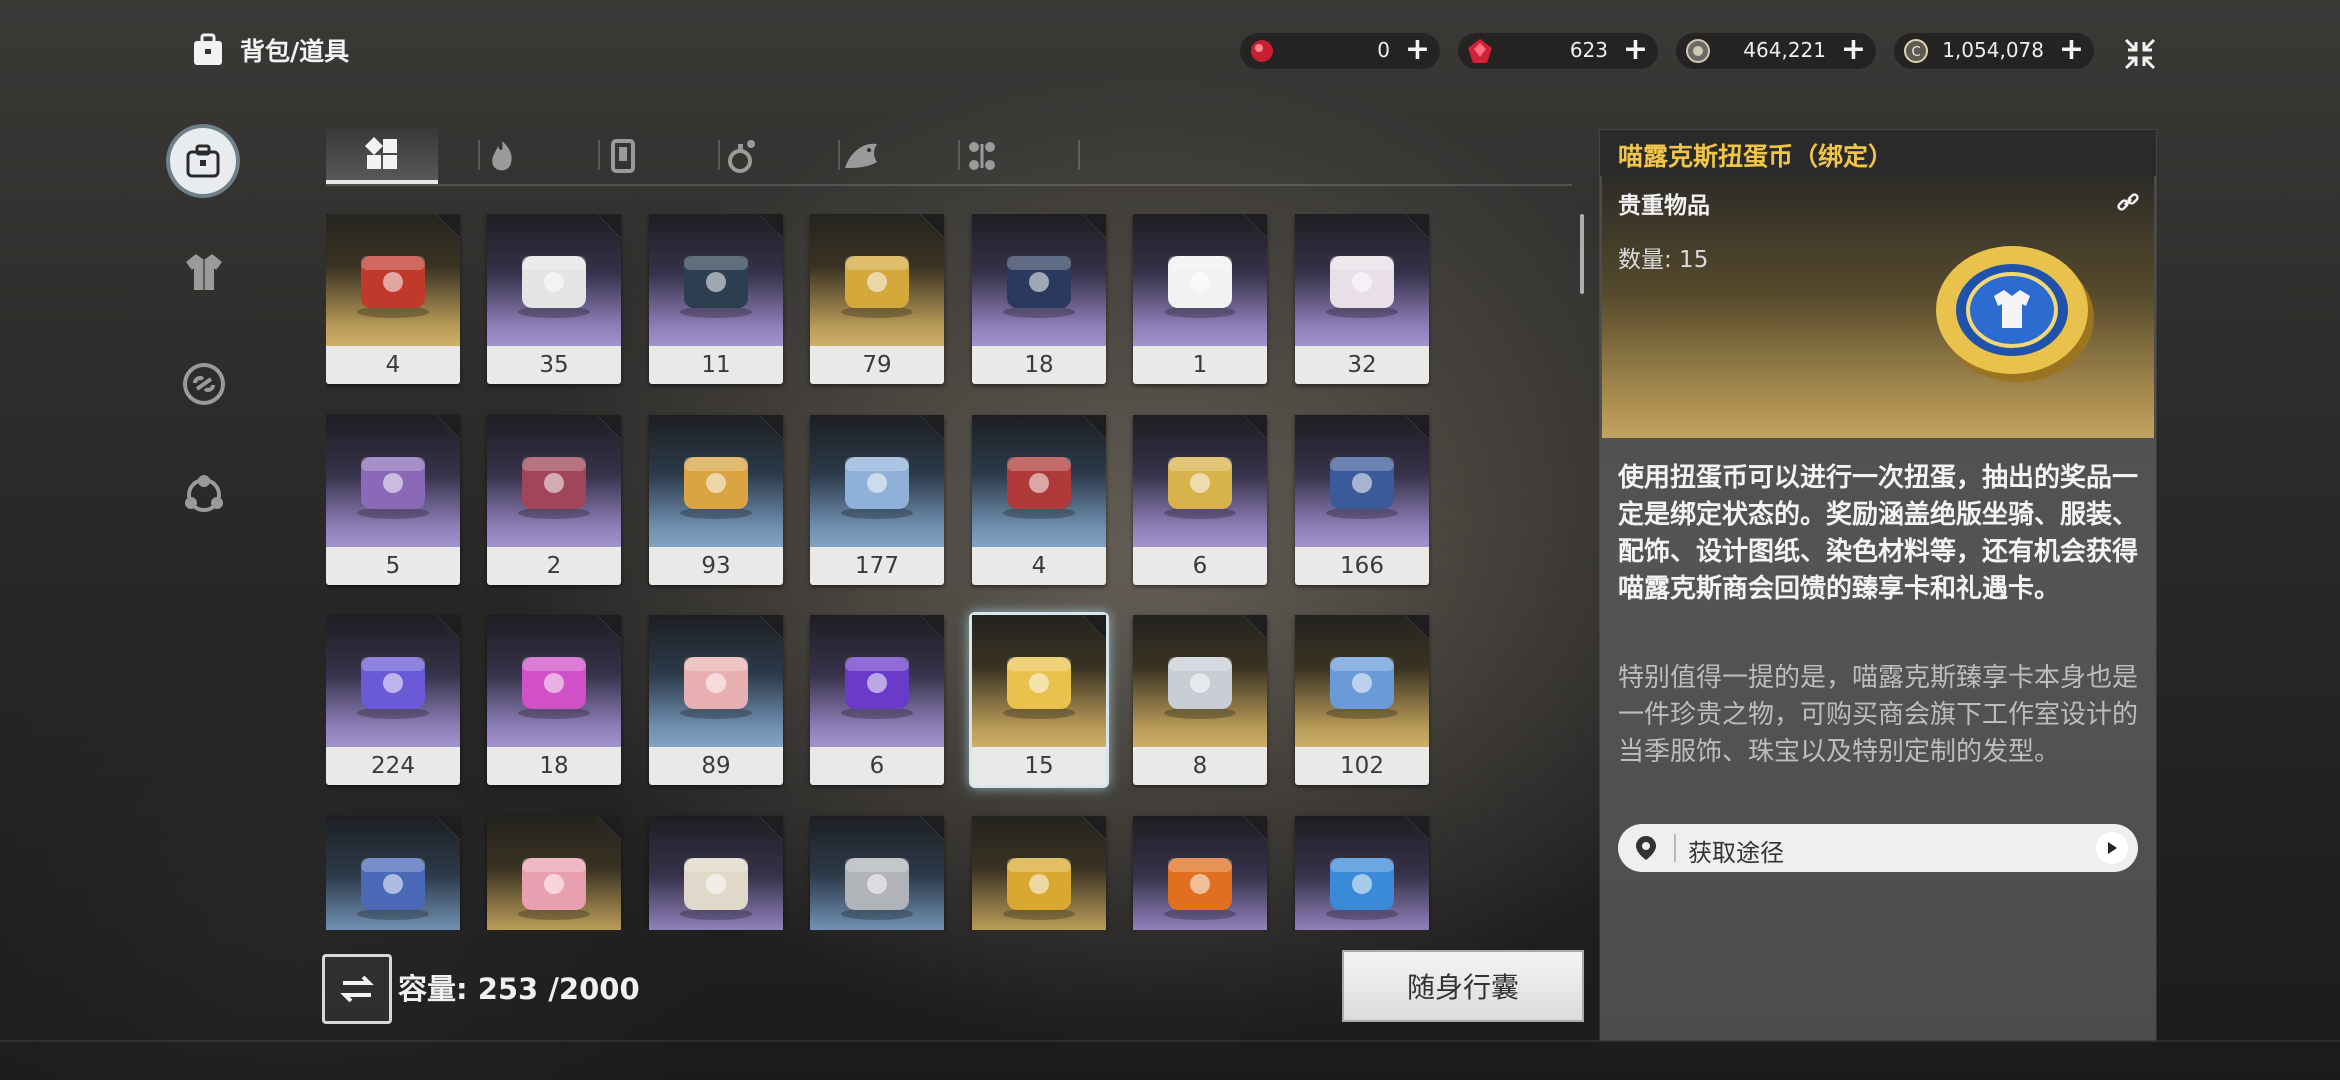 The width and height of the screenshot is (2340, 1080). I want to click on tab-potion, so click(742, 156).